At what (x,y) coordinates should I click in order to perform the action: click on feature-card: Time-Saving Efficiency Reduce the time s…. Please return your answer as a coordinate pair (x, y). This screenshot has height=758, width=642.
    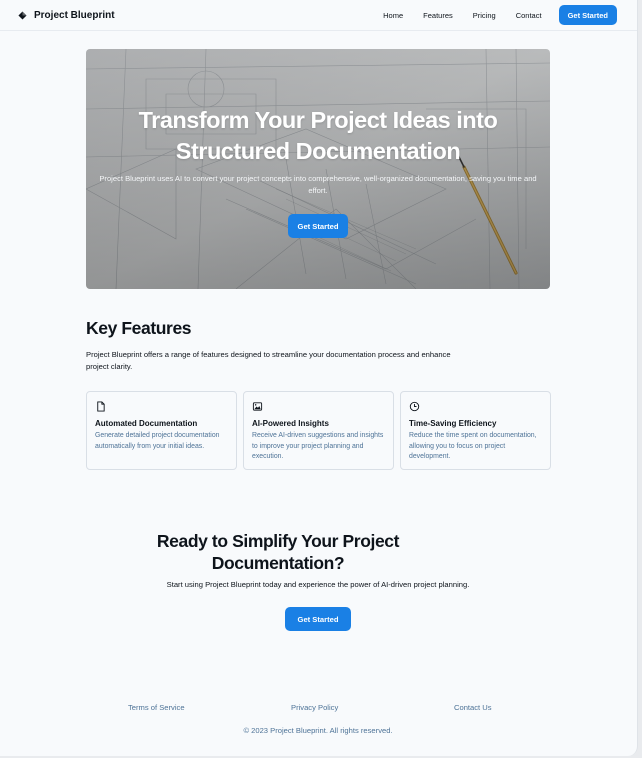
    Looking at the image, I should click on (475, 430).